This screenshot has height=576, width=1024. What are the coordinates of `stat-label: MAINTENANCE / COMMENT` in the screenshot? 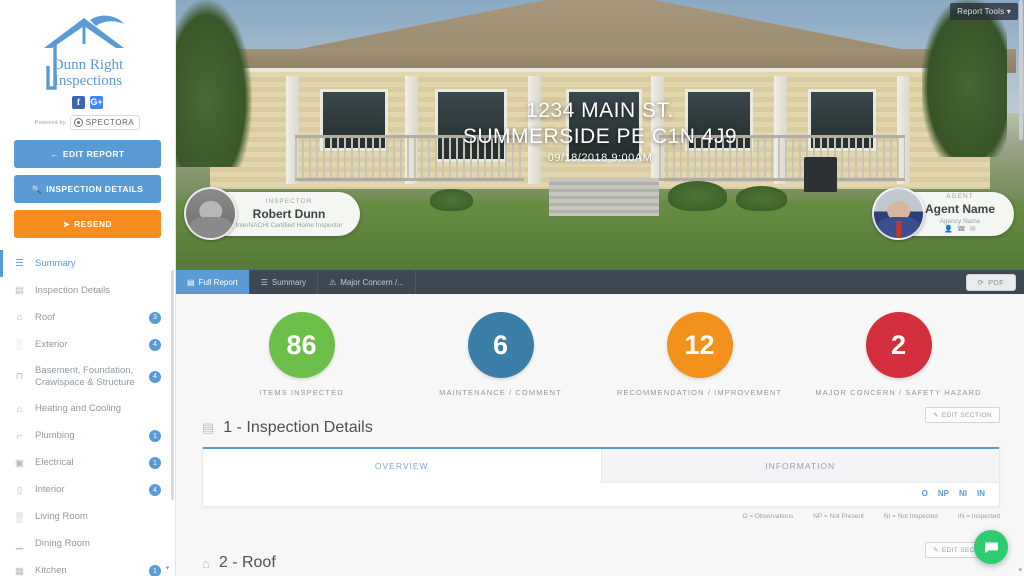 It's located at (500, 392).